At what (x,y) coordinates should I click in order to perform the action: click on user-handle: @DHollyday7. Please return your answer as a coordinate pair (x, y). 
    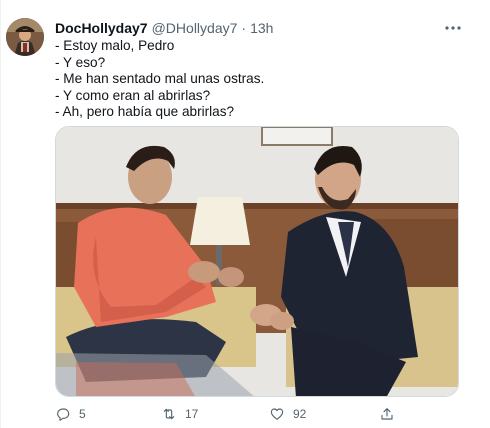
    Looking at the image, I should click on (195, 28).